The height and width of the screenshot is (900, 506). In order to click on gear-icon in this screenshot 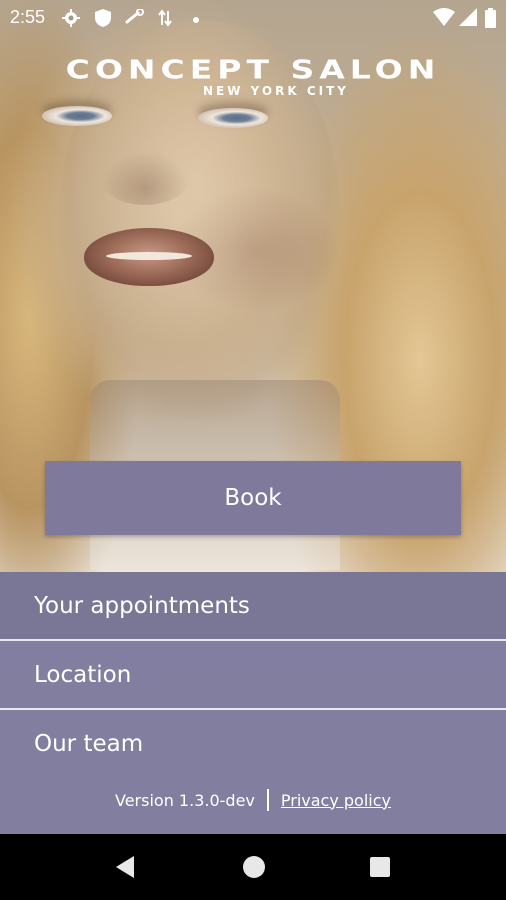, I will do `click(71, 20)`.